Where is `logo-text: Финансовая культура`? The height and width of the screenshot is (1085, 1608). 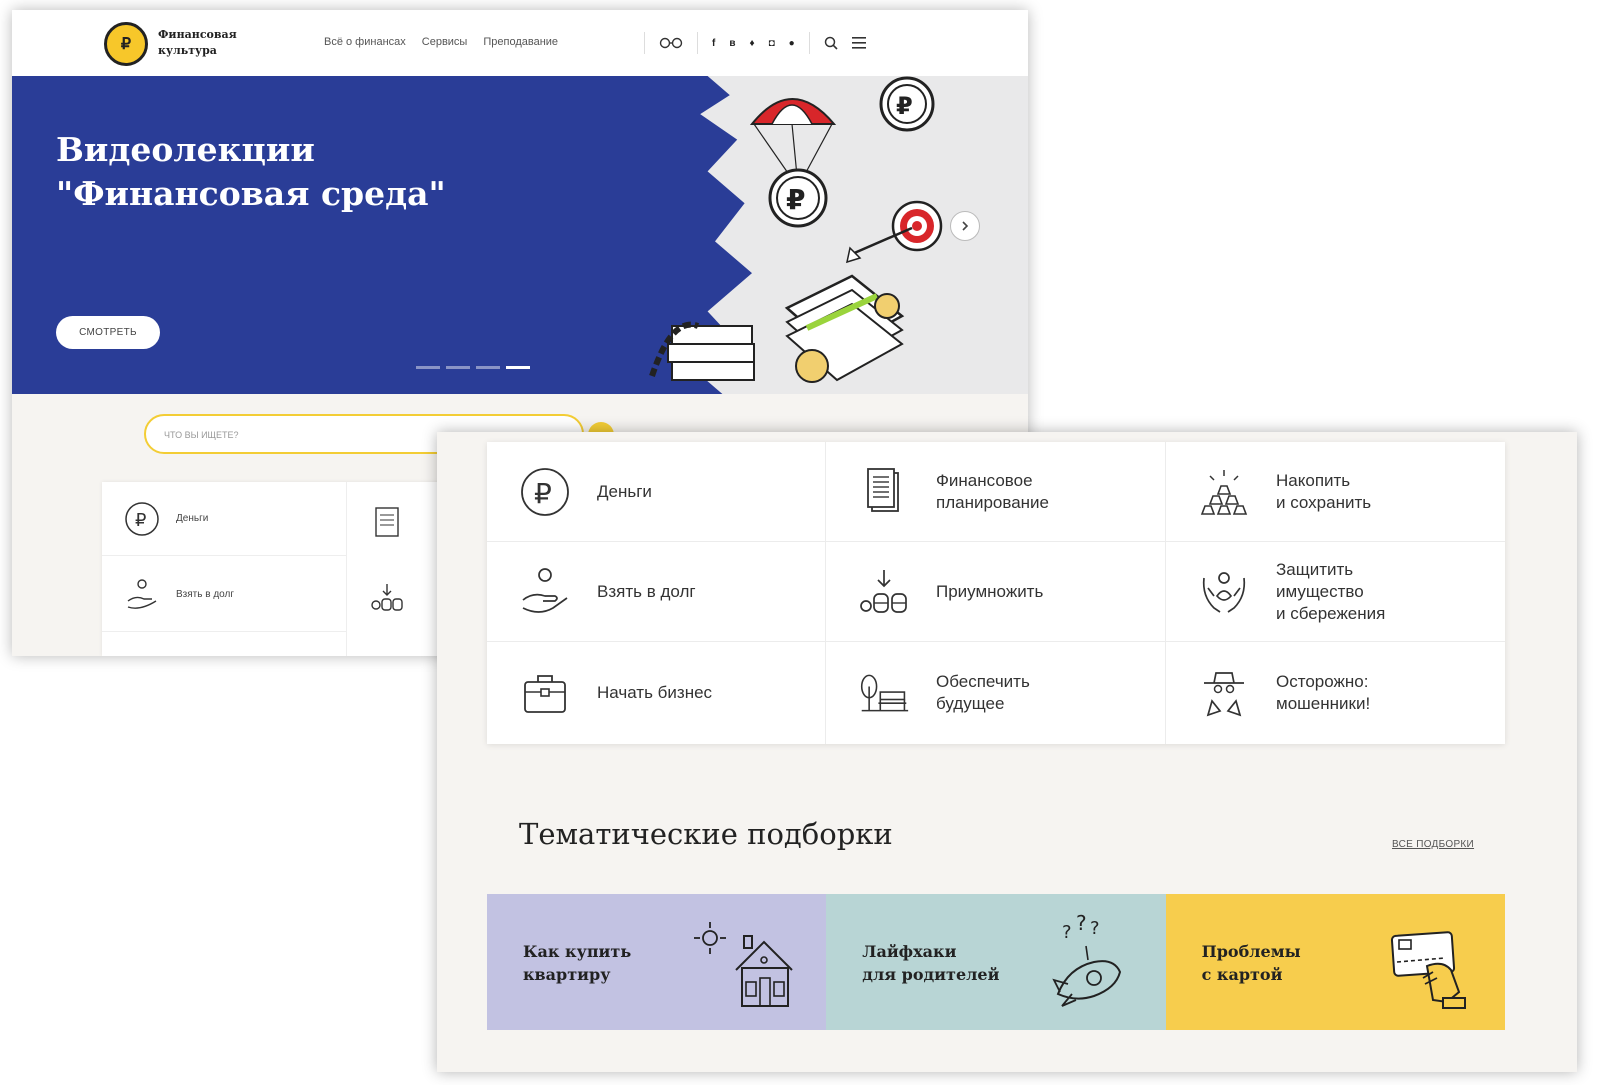
logo-text: Финансовая культура is located at coordinates (213, 43).